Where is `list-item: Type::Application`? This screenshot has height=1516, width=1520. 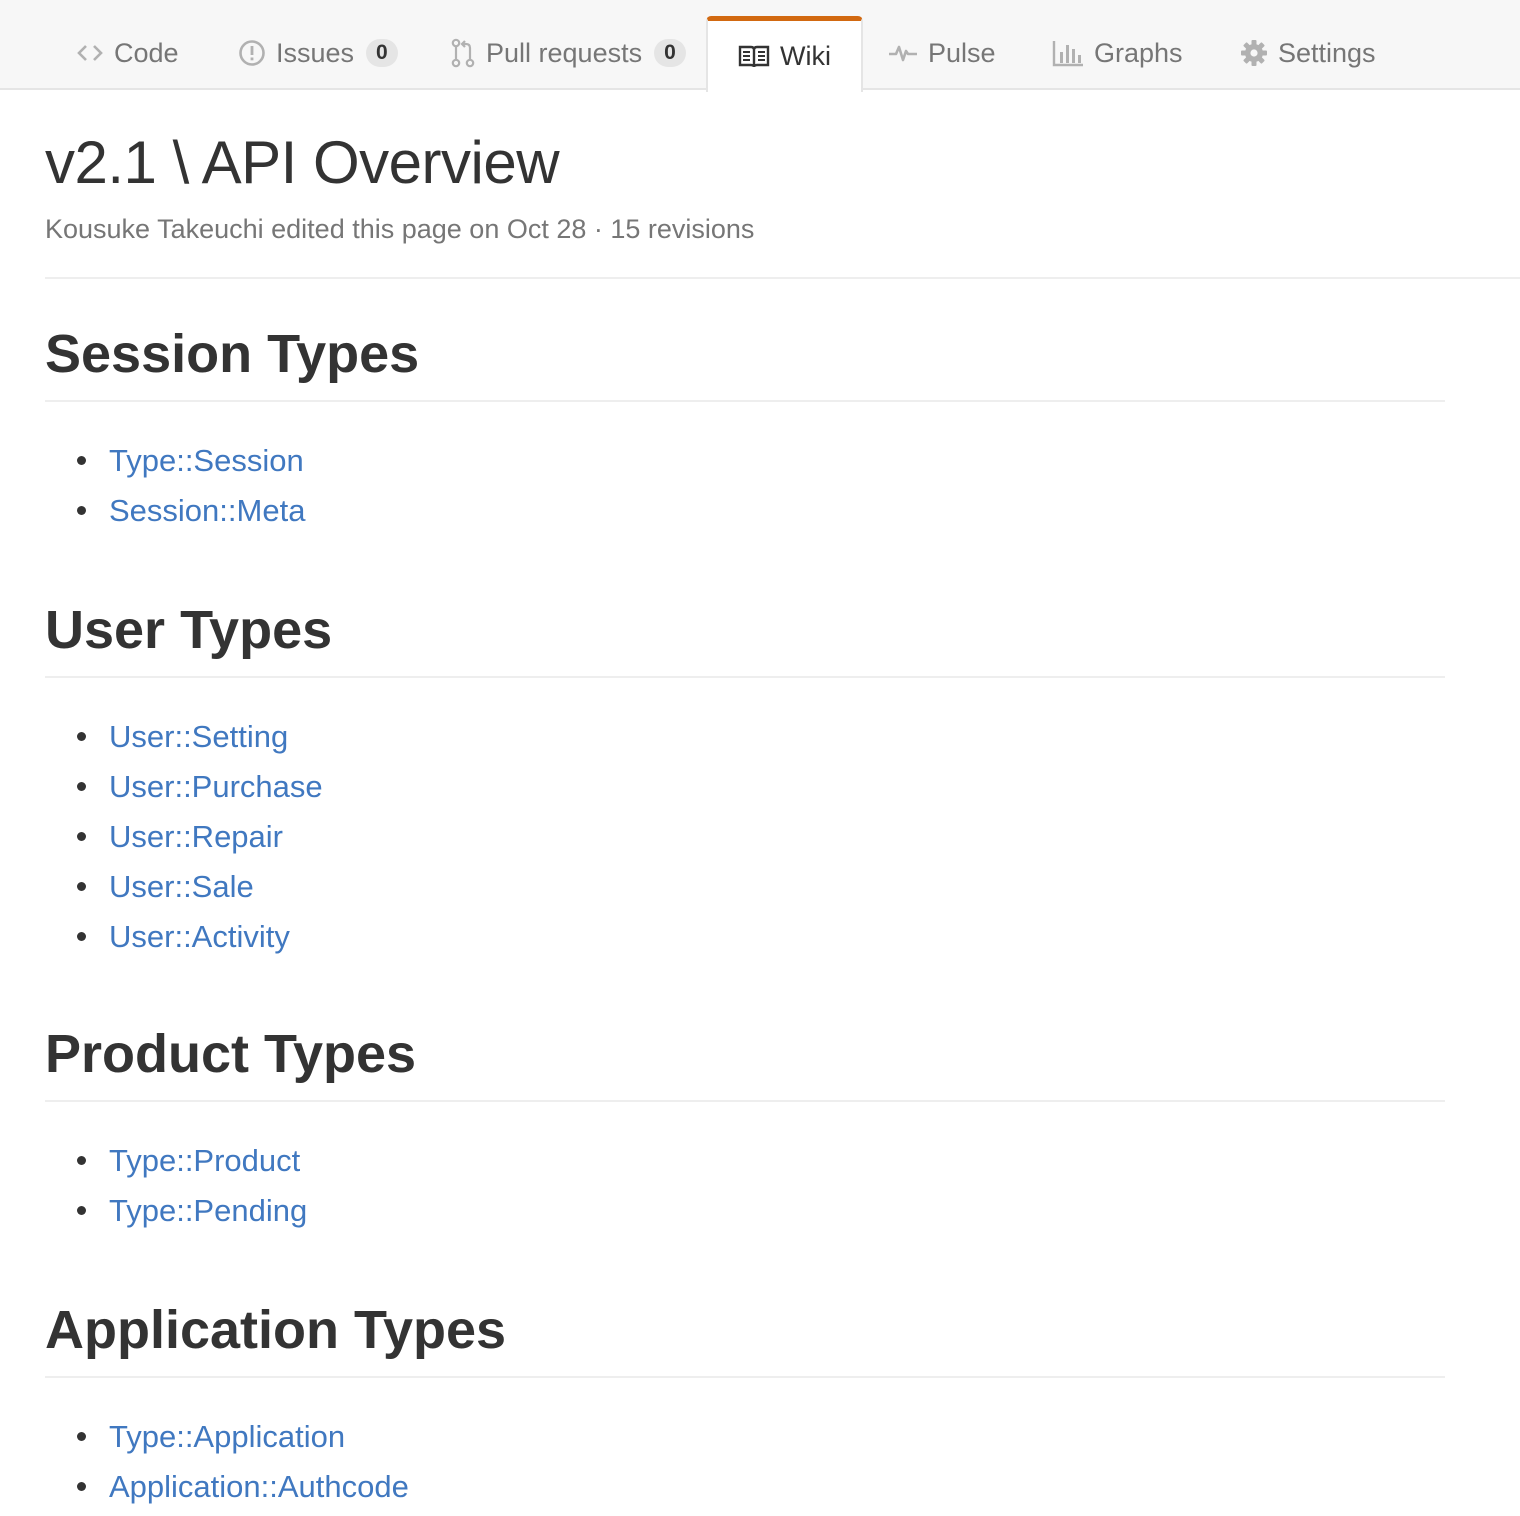 list-item: Type::Application is located at coordinates (745, 1441).